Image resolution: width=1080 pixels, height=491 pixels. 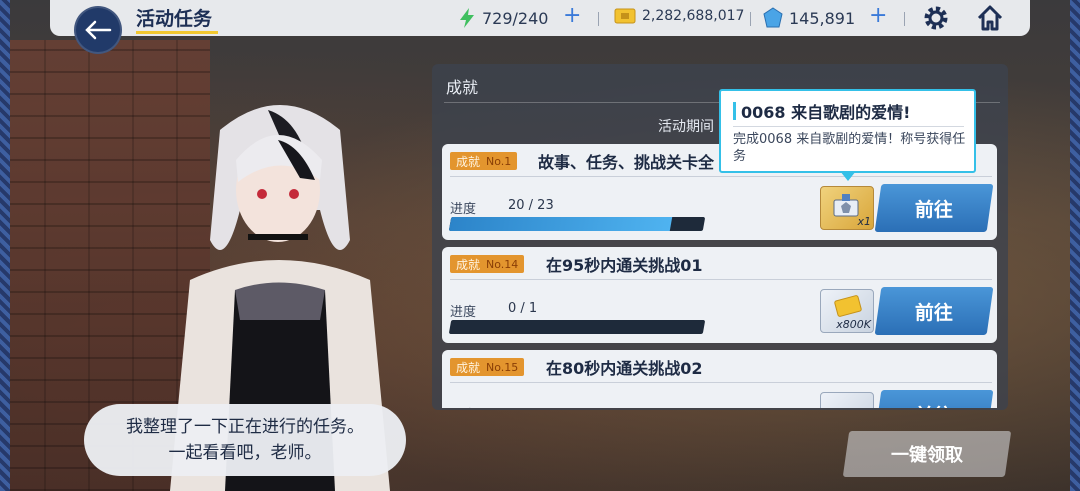 I want to click on tooltip-accent, so click(x=734, y=111).